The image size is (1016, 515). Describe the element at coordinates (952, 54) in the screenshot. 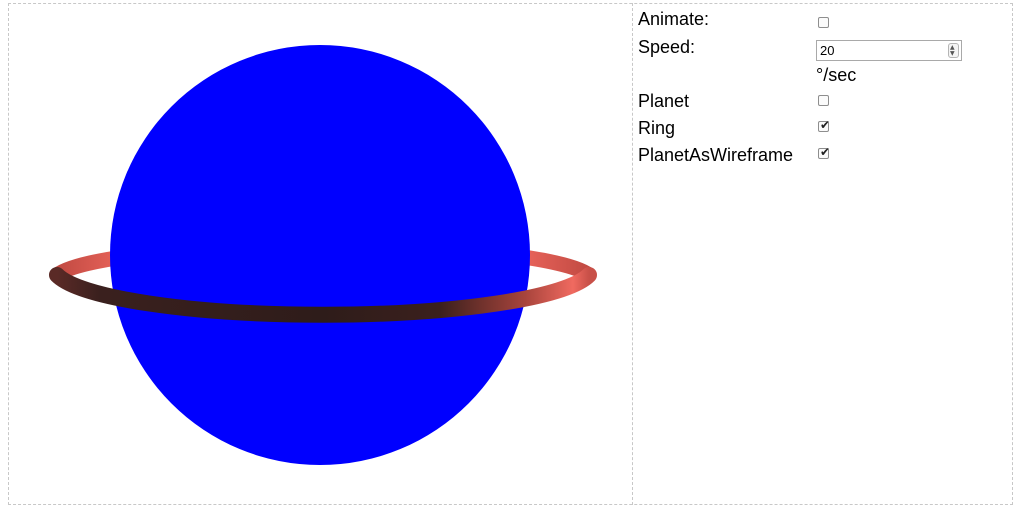

I see `stepper-down-icon: ▼` at that location.